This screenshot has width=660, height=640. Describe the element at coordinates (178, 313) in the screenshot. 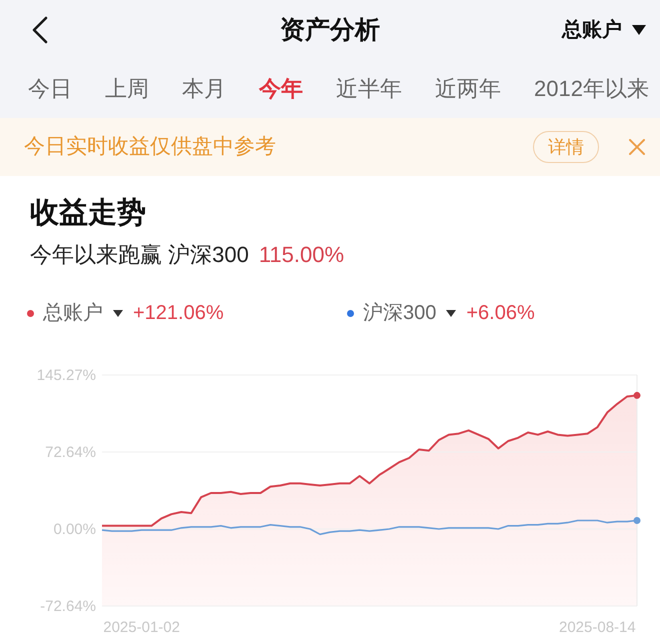

I see `return-value: +121.06%` at that location.